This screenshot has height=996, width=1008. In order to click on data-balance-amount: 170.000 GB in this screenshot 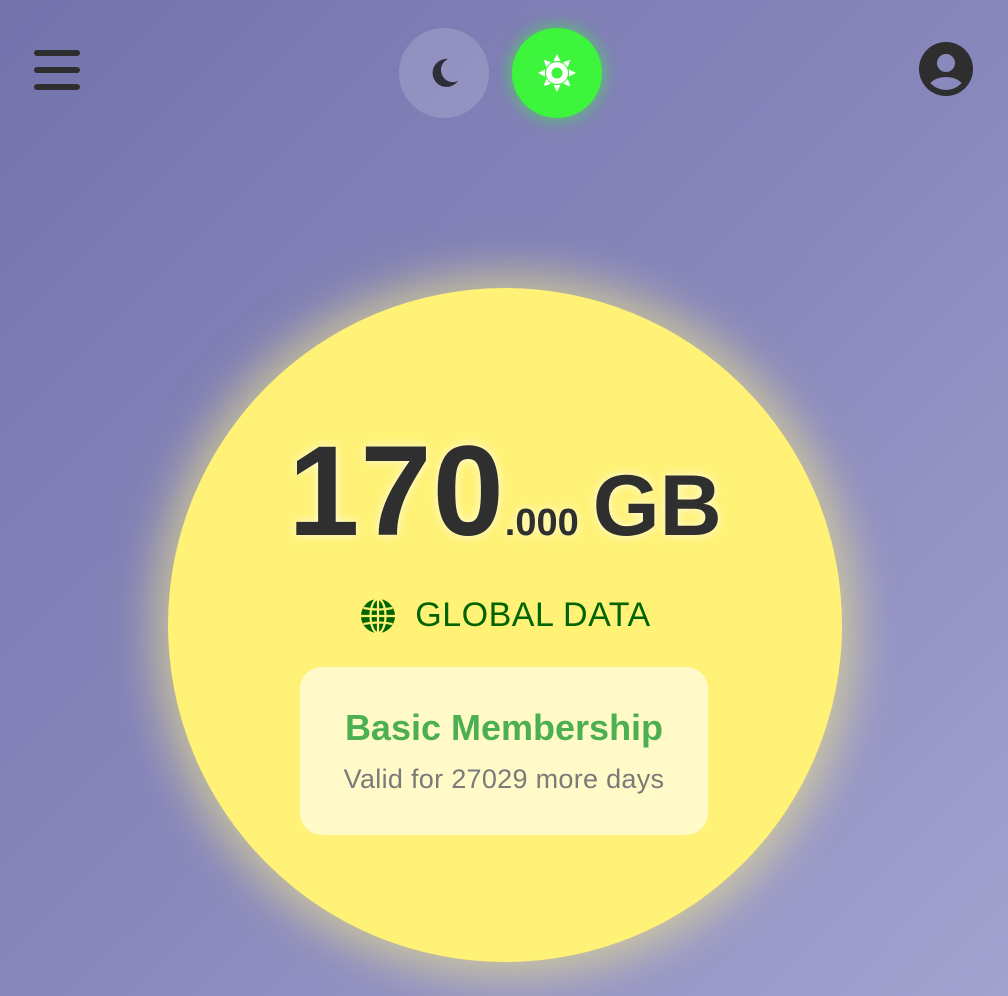, I will do `click(505, 491)`.